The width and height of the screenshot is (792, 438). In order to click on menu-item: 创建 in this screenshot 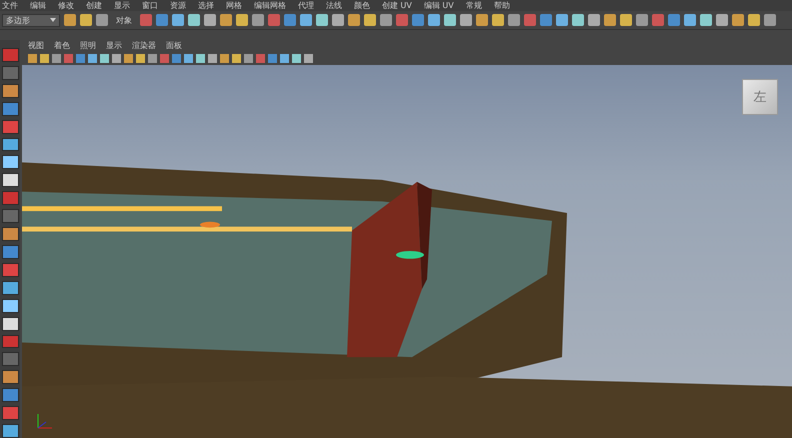, I will do `click(94, 5)`.